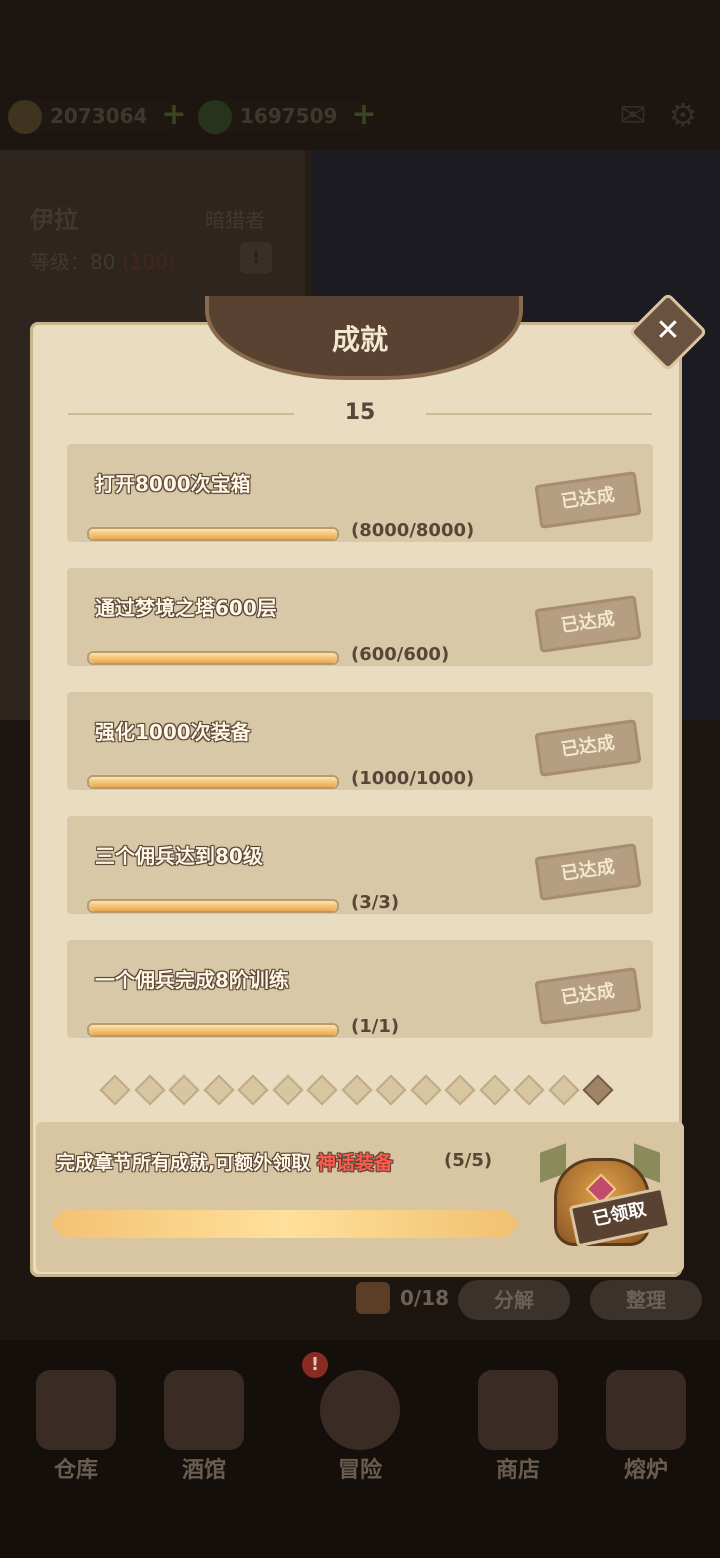 This screenshot has height=1558, width=720. What do you see at coordinates (646, 1410) in the screenshot?
I see `furnace-icon` at bounding box center [646, 1410].